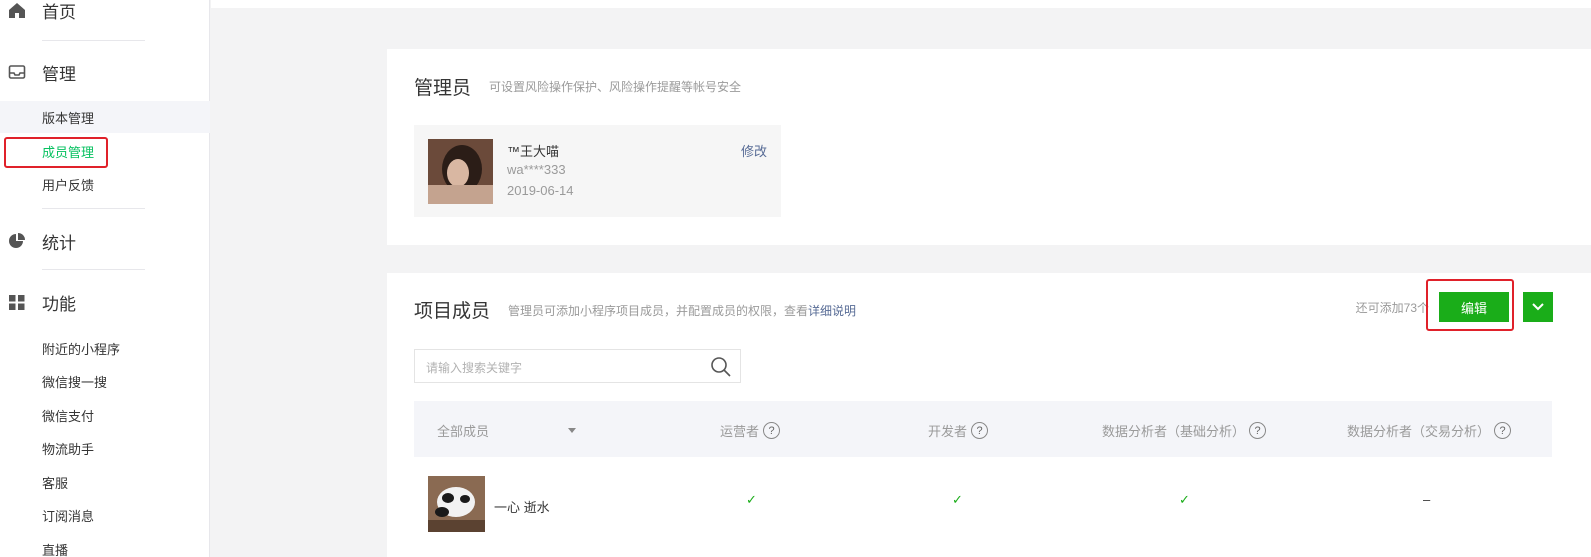  What do you see at coordinates (533, 151) in the screenshot?
I see `admin-name: ™王大喵` at bounding box center [533, 151].